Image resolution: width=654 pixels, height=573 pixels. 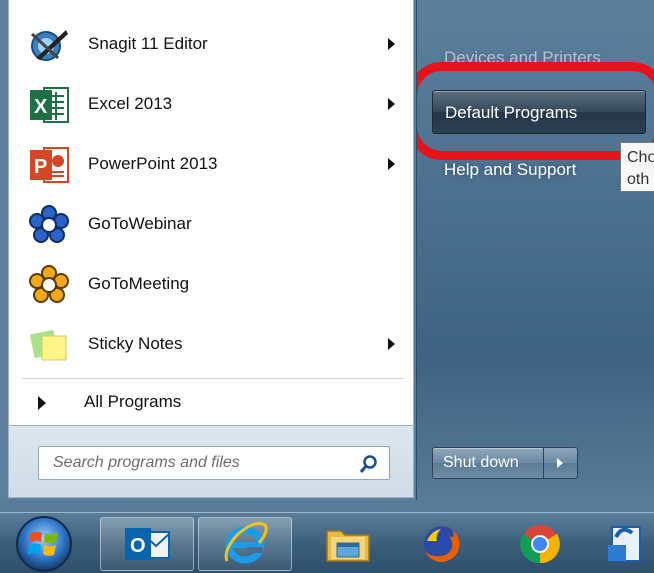 I want to click on start-button, so click(x=44, y=542).